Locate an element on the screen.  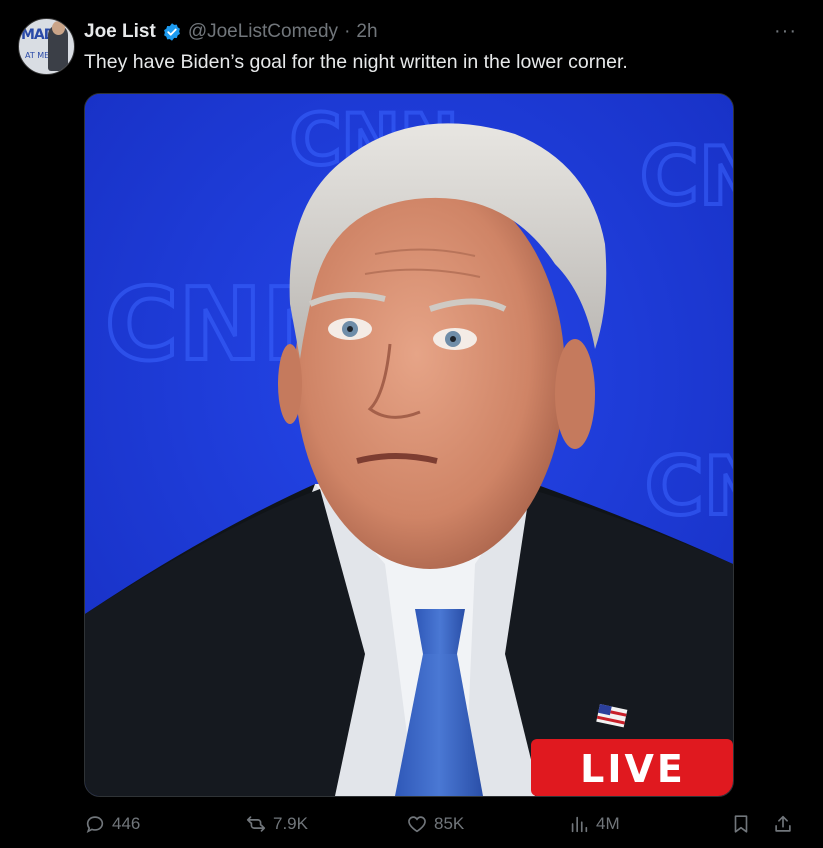
tweet-timestamp: 2h is located at coordinates (366, 32).